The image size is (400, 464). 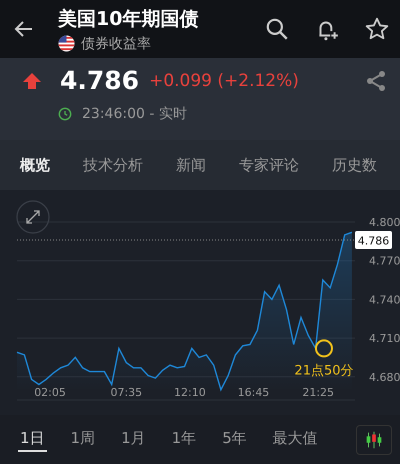 I want to click on search-icon, so click(x=277, y=29).